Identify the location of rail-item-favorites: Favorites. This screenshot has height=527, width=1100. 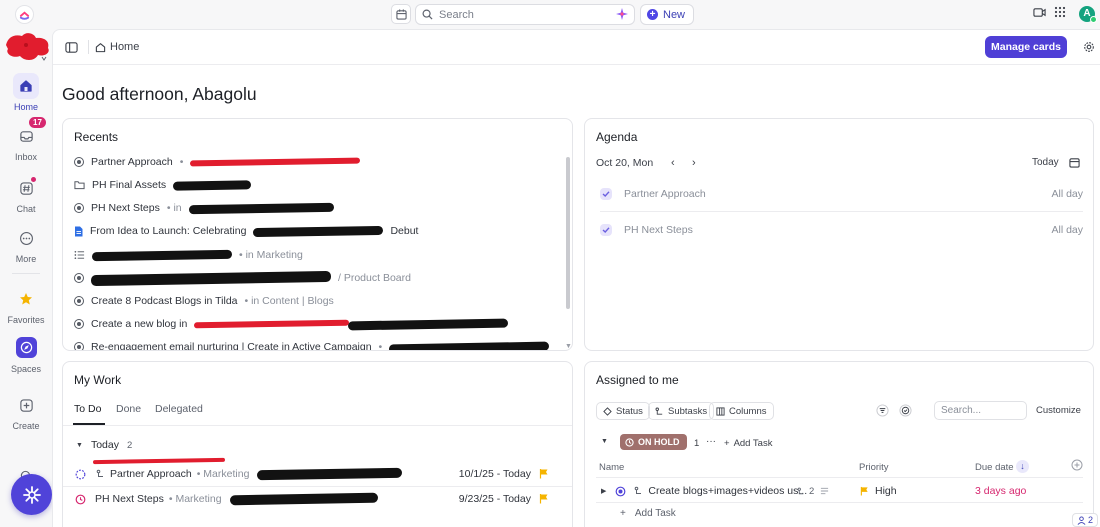
(26, 305).